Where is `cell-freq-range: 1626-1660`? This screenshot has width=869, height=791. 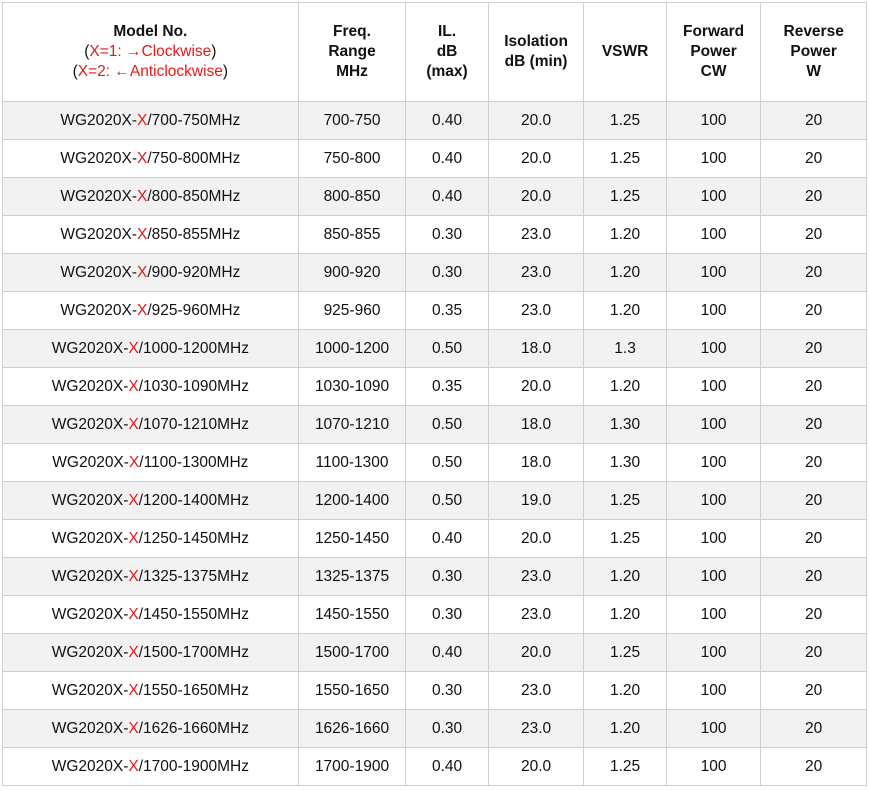
cell-freq-range: 1626-1660 is located at coordinates (352, 728).